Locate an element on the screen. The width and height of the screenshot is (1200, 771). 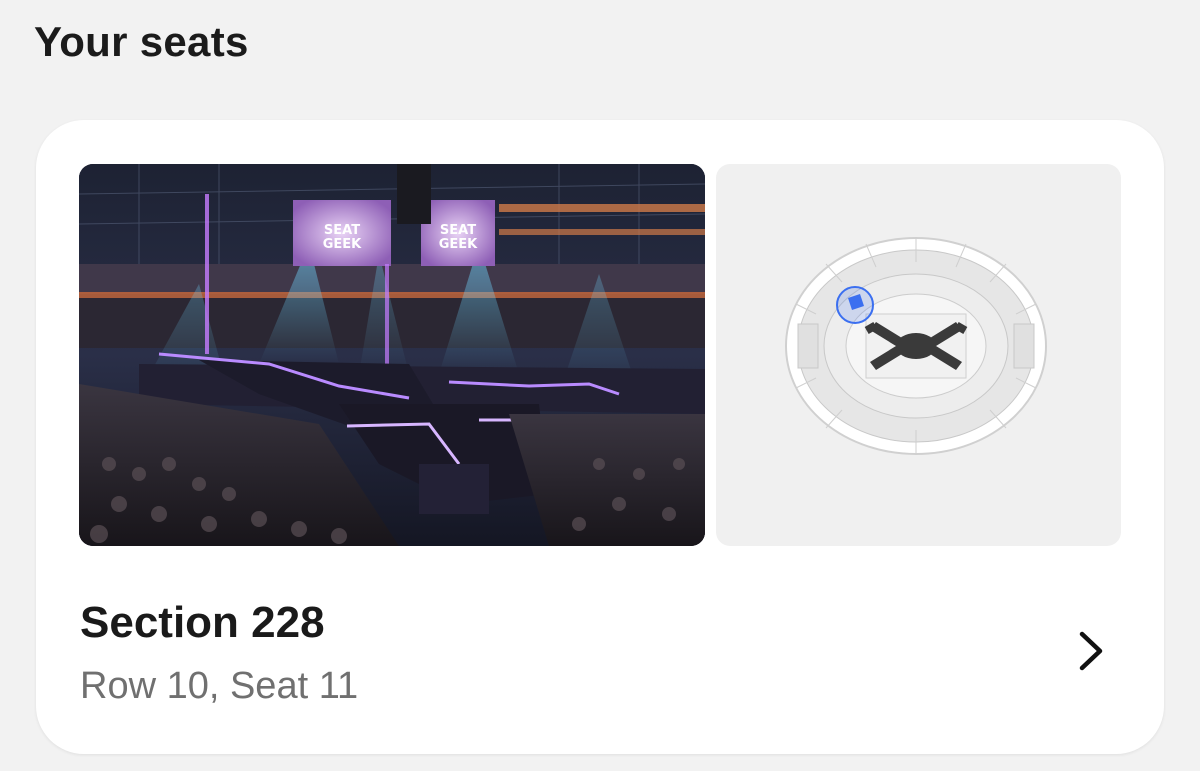
section-label: Section 228 is located at coordinates (202, 622).